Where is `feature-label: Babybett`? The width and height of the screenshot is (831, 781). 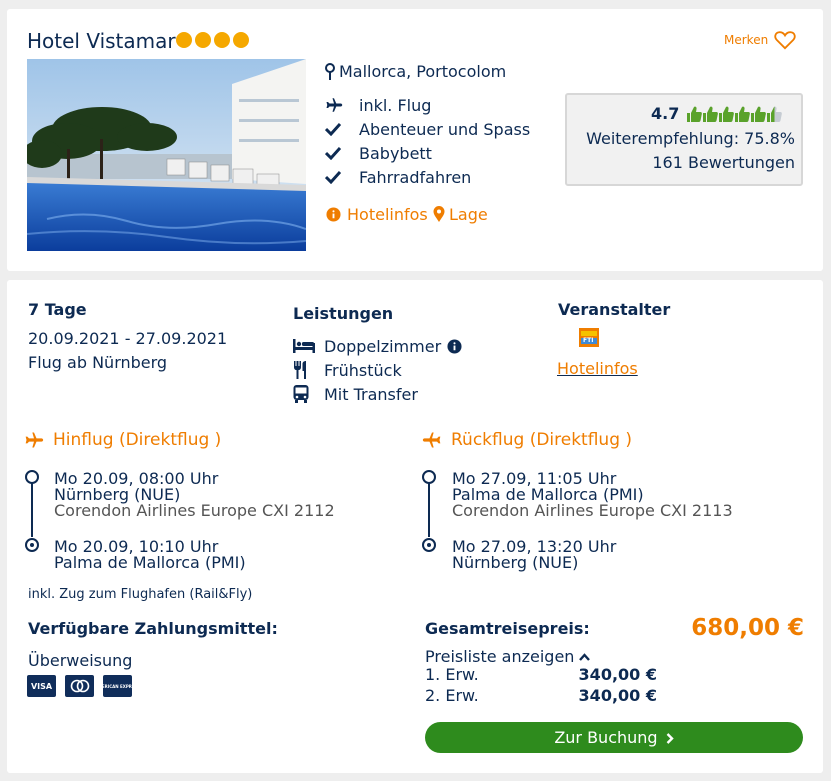 feature-label: Babybett is located at coordinates (395, 153).